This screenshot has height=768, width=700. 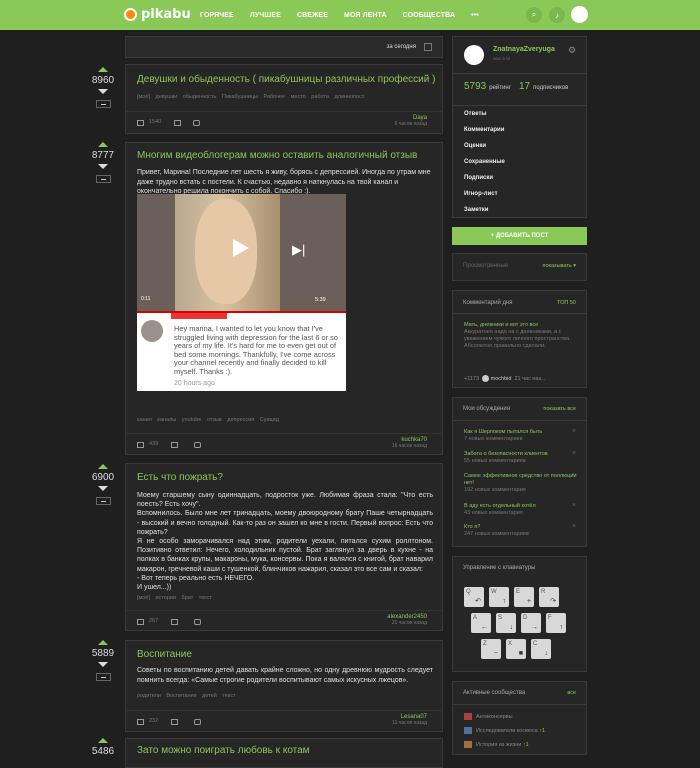 What do you see at coordinates (265, 15) in the screenshot?
I see `nav-best: ЛУЧШЕЕ` at bounding box center [265, 15].